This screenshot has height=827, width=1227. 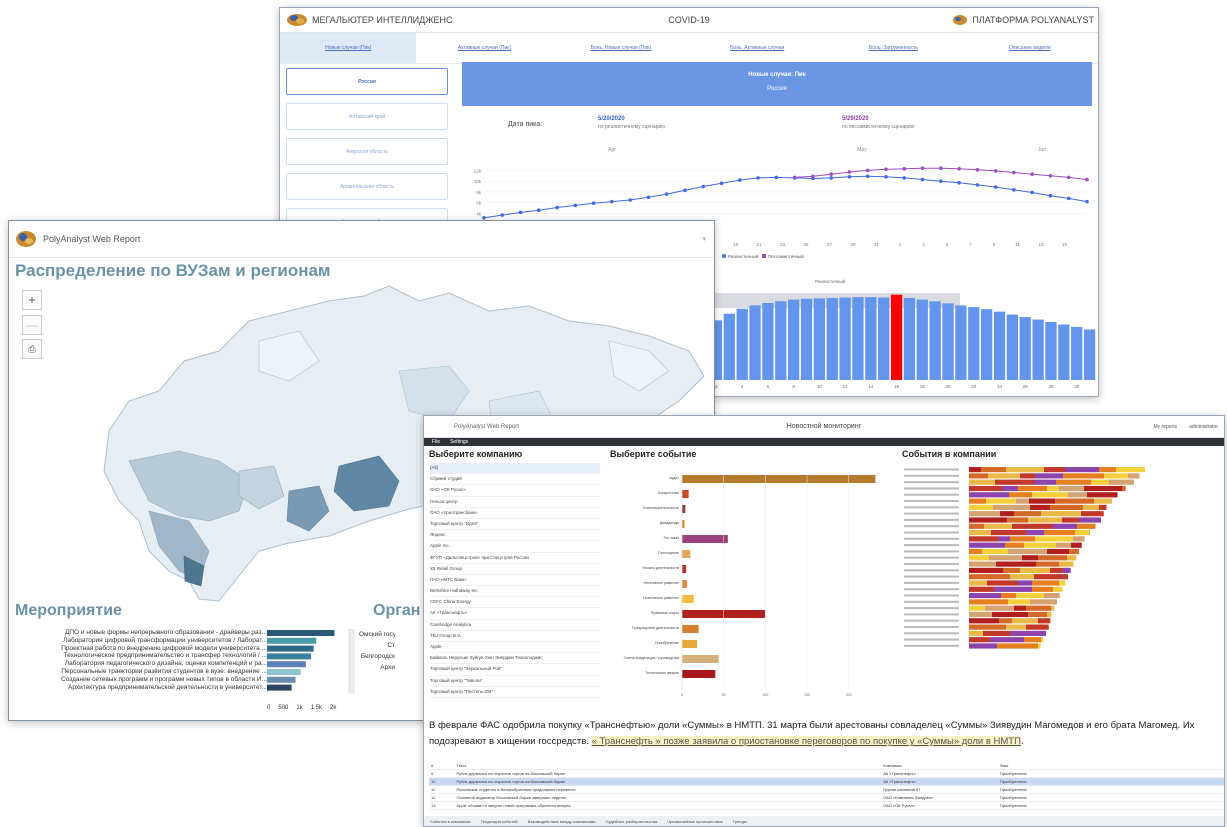 What do you see at coordinates (515, 625) in the screenshot?
I see `company-item: Cambridge Analytica` at bounding box center [515, 625].